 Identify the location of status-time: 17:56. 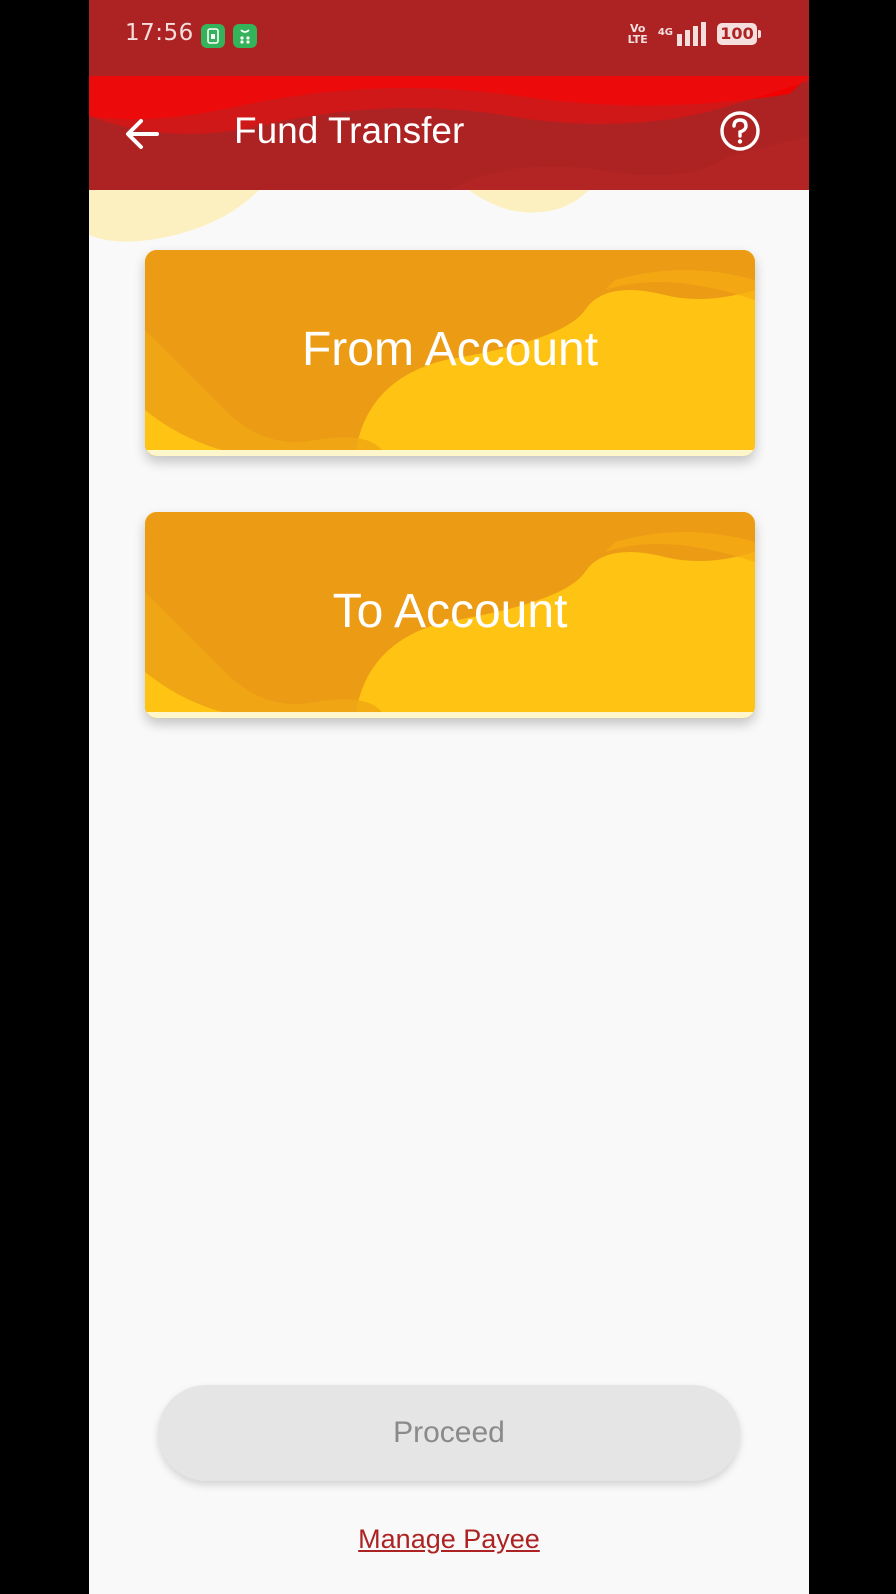
(159, 33).